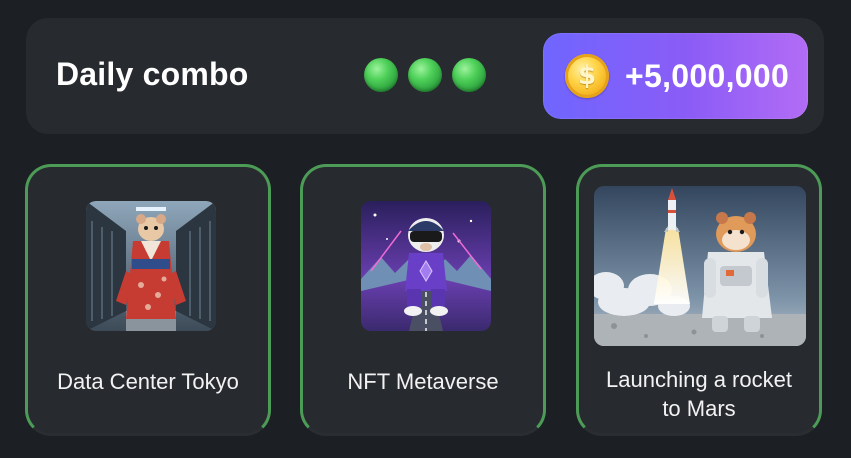 The height and width of the screenshot is (458, 851). I want to click on combo-dot-3-filled, so click(469, 75).